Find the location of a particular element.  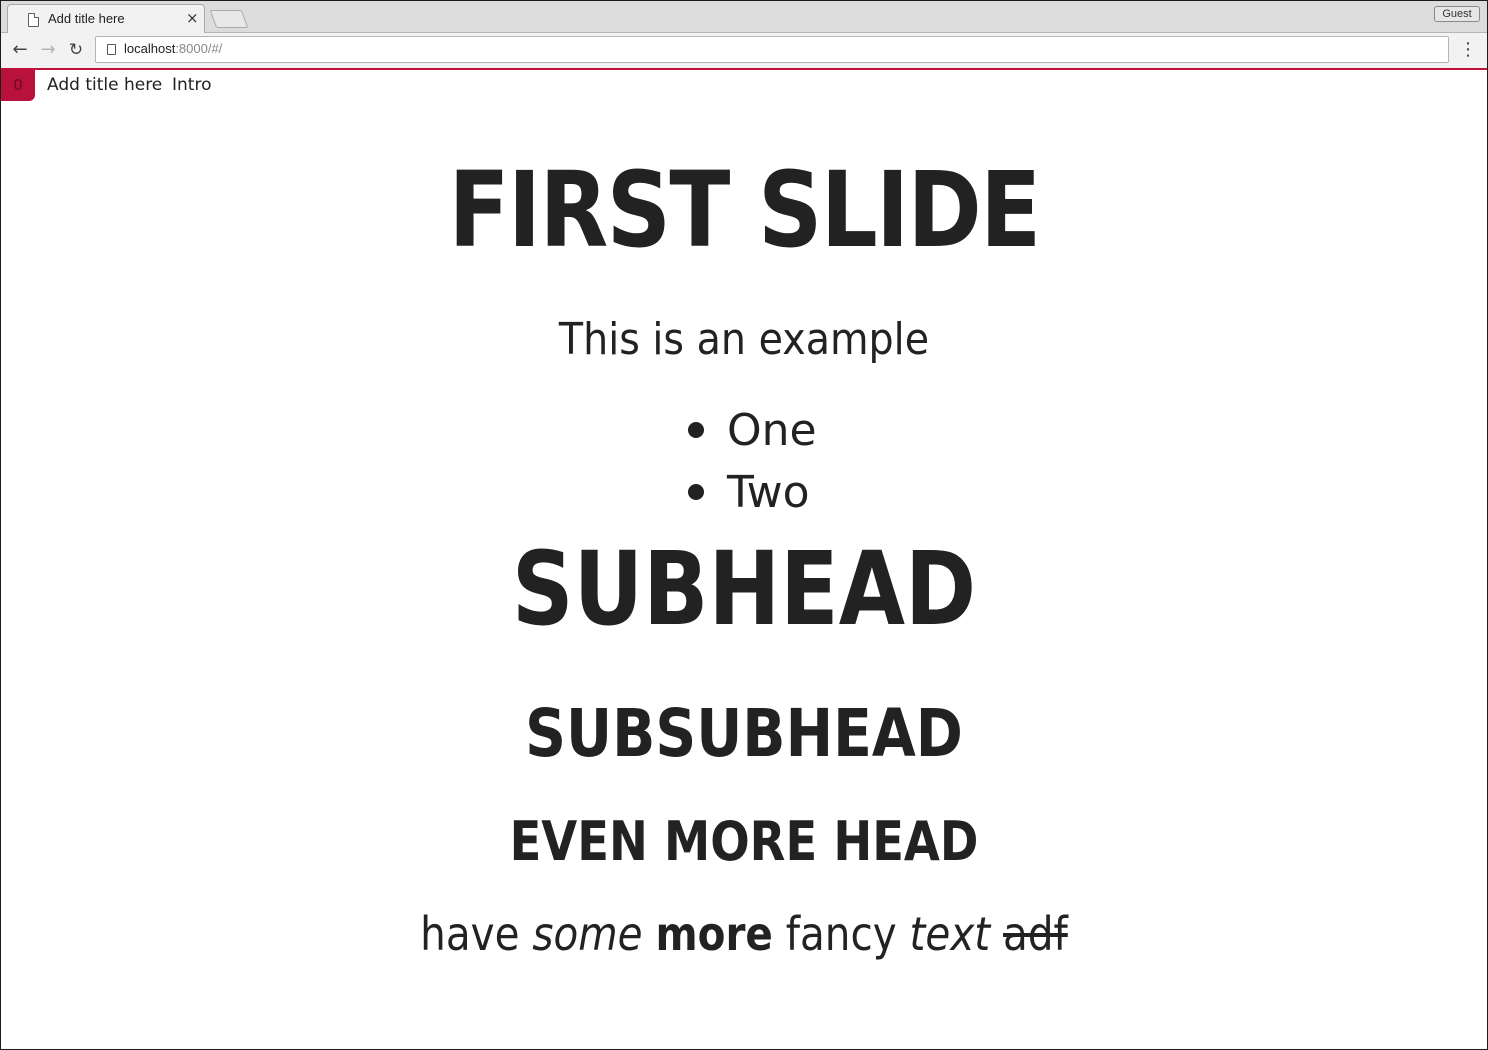

menu-icon: ⋮ is located at coordinates (1468, 50).